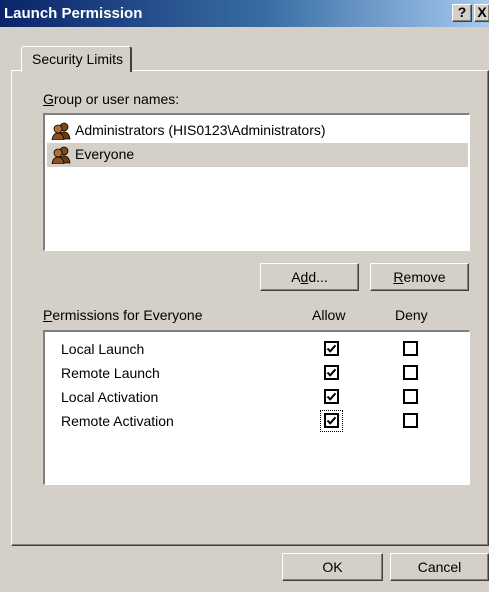 Image resolution: width=489 pixels, height=592 pixels. I want to click on perm-row-local-launch: Local Launch, so click(256, 350).